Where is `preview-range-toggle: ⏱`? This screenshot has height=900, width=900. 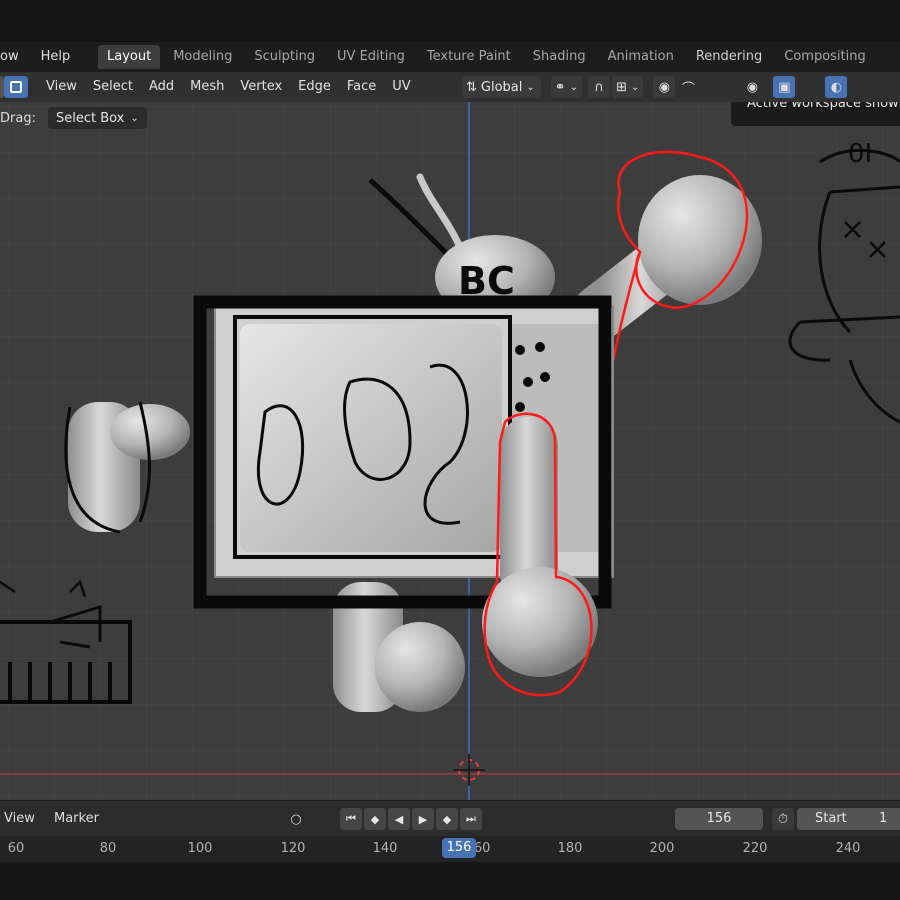
preview-range-toggle: ⏱ is located at coordinates (783, 819).